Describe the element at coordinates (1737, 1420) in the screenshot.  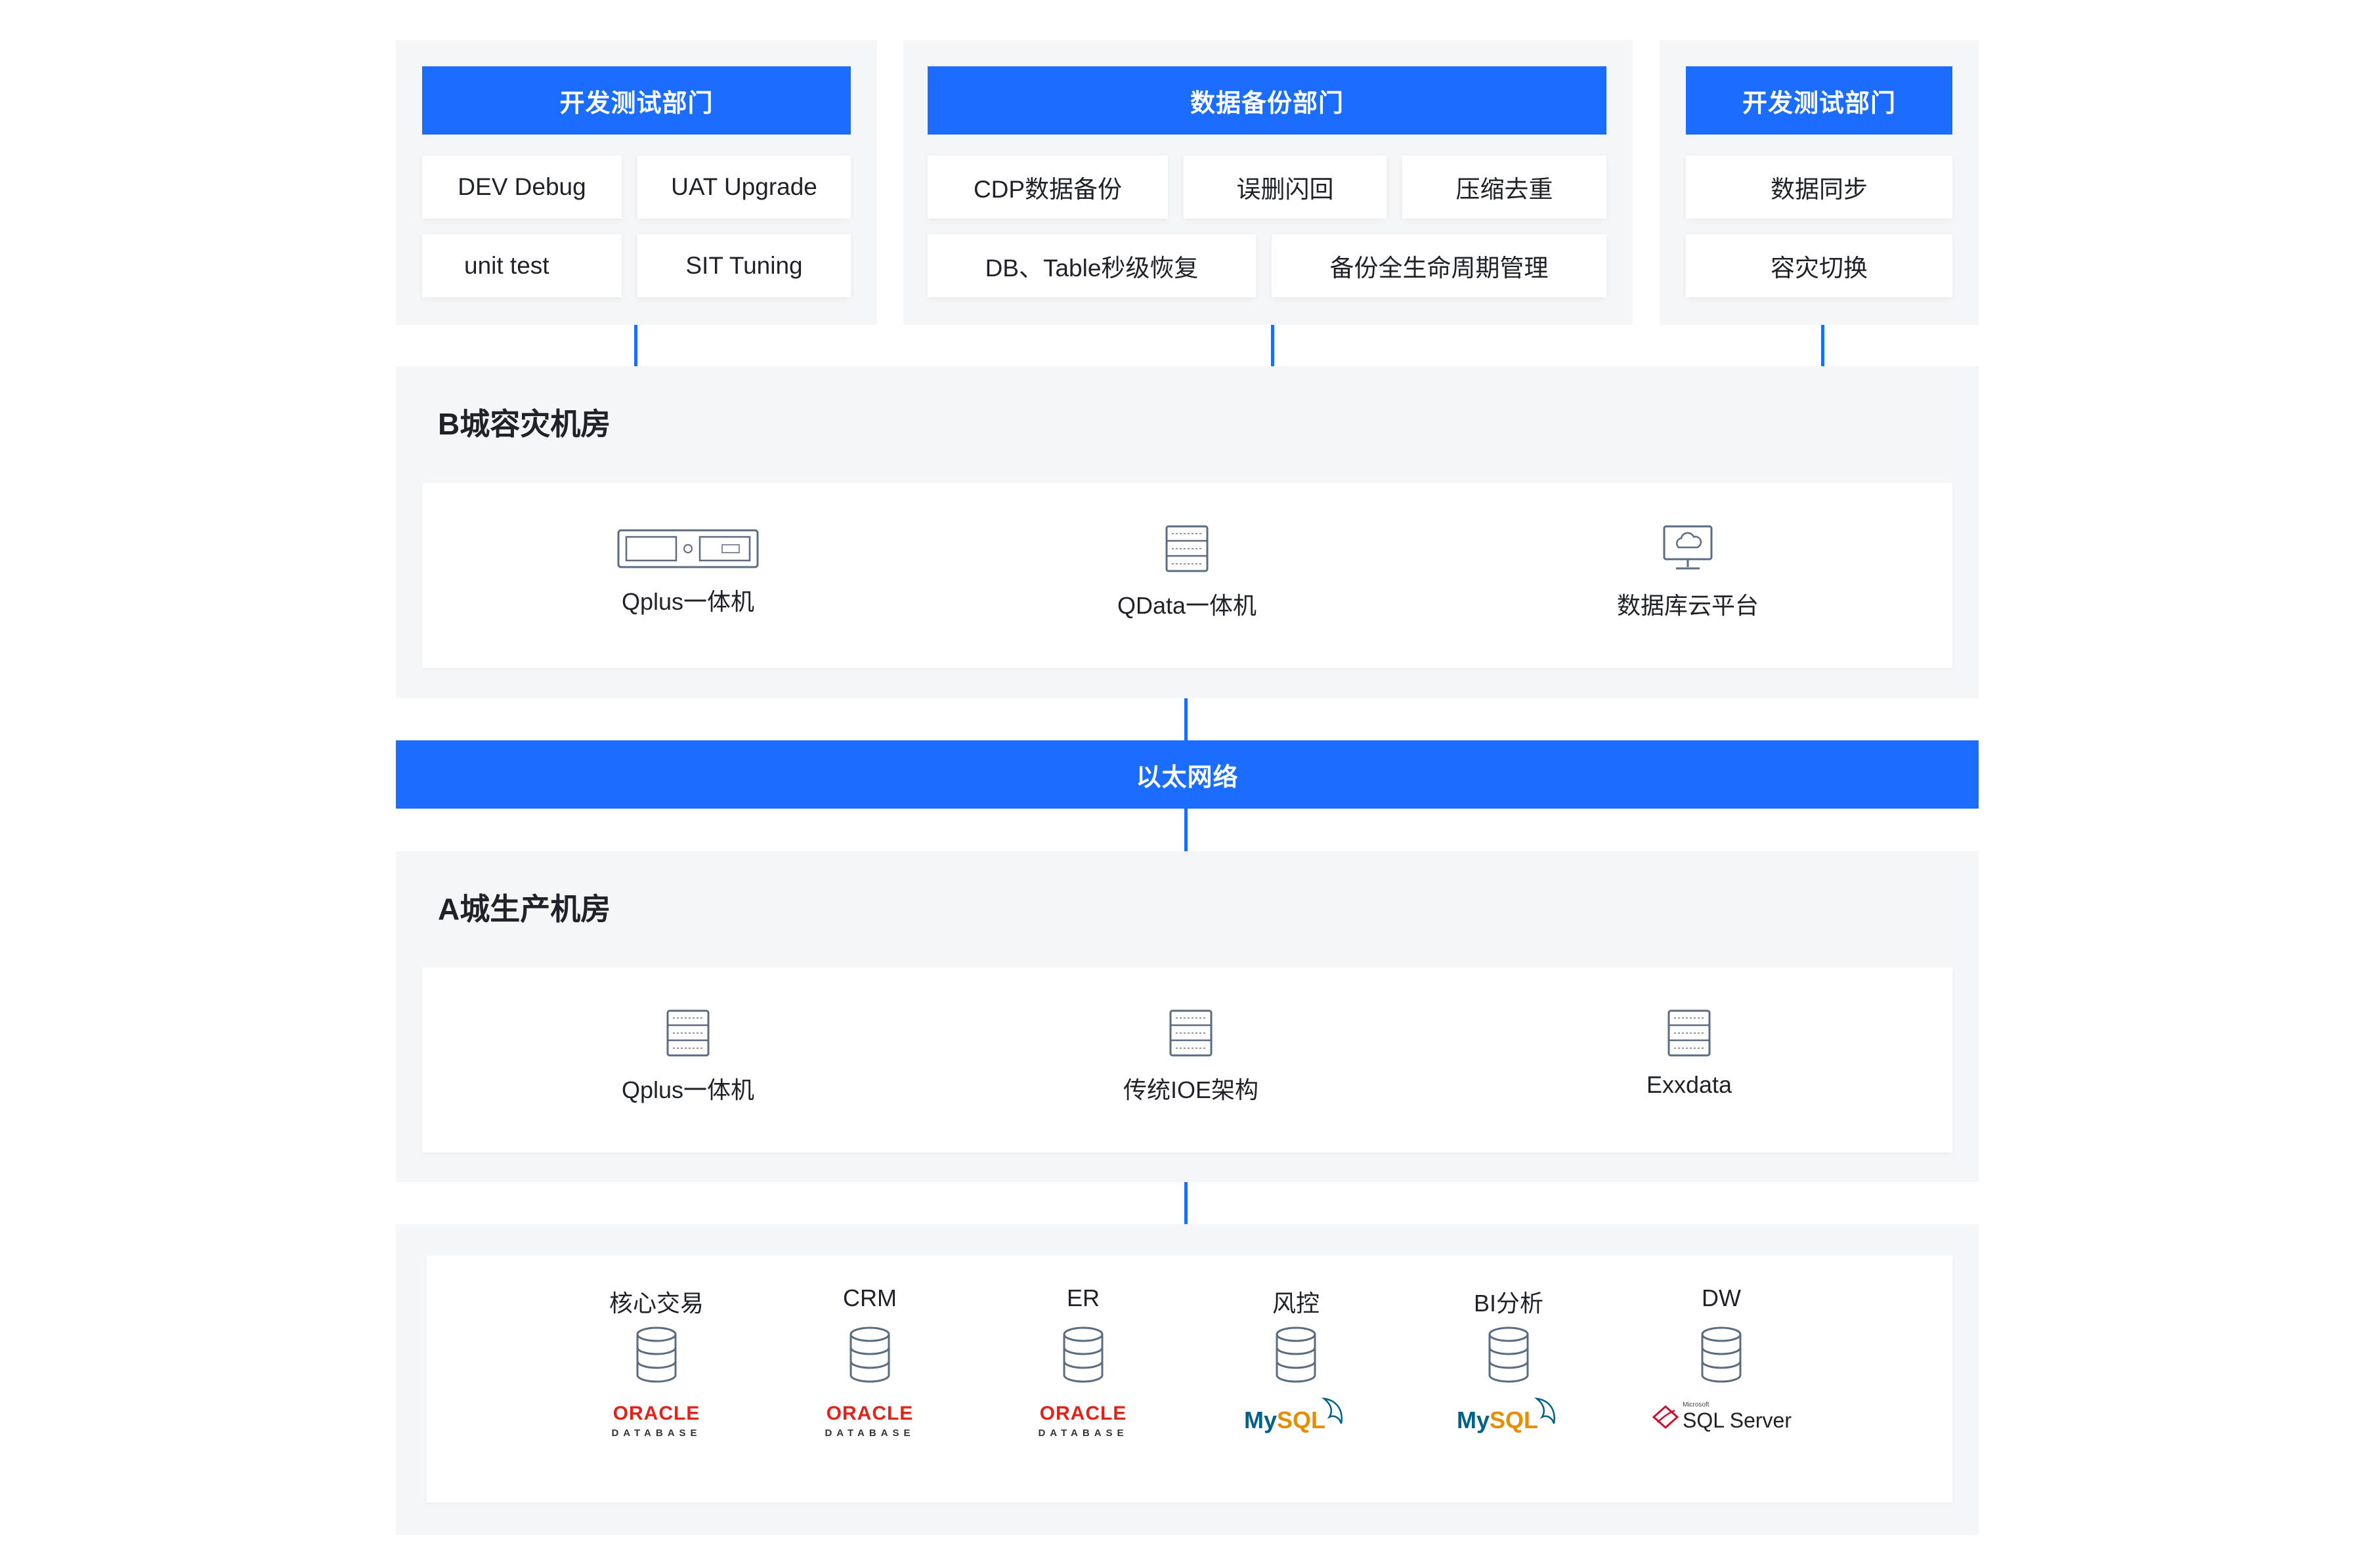
I see `sqlserver-word: SQL Server` at that location.